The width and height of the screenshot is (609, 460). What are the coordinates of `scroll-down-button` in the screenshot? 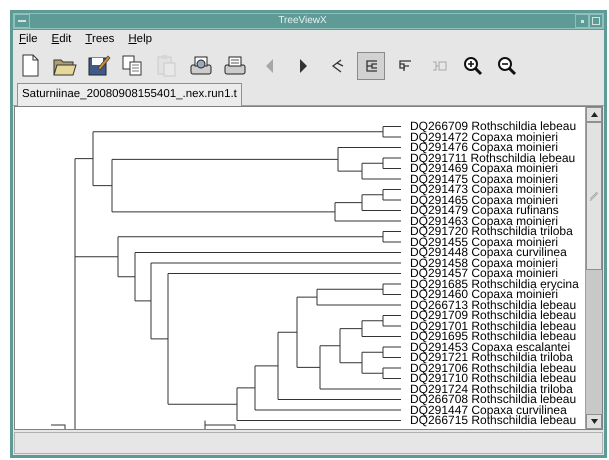 It's located at (594, 421).